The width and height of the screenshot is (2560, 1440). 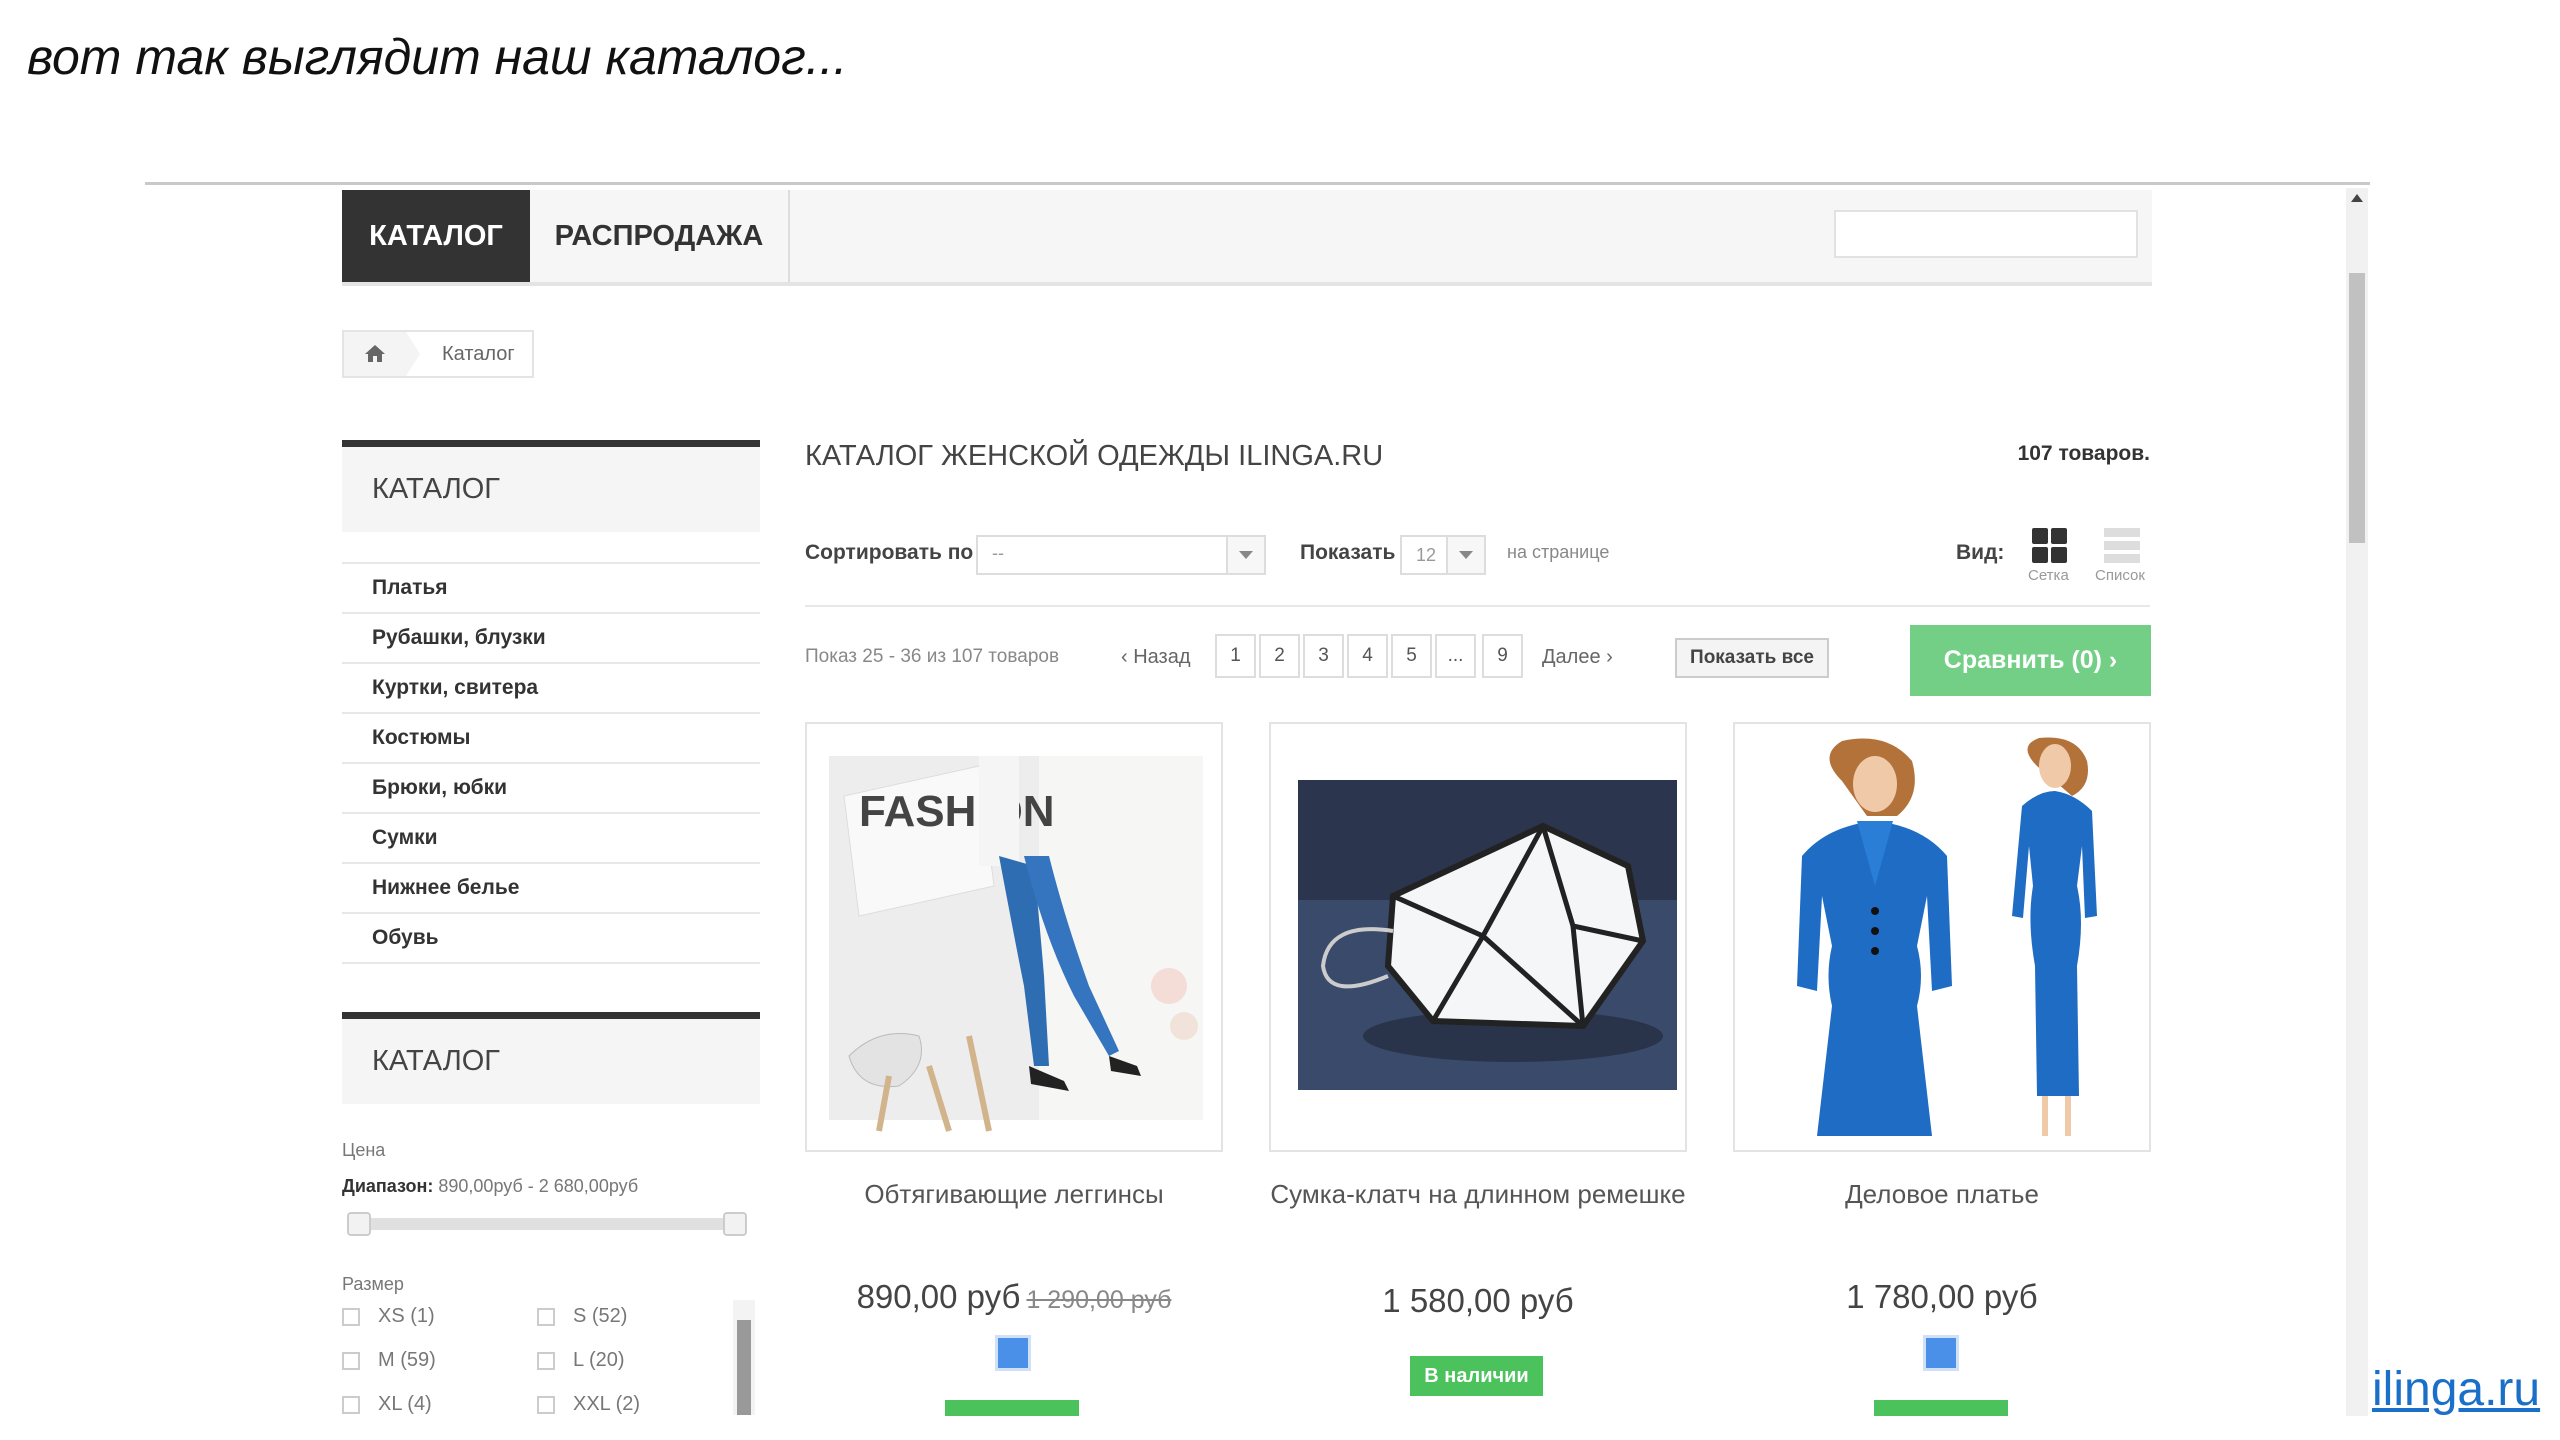 What do you see at coordinates (1477, 606) in the screenshot?
I see `divider` at bounding box center [1477, 606].